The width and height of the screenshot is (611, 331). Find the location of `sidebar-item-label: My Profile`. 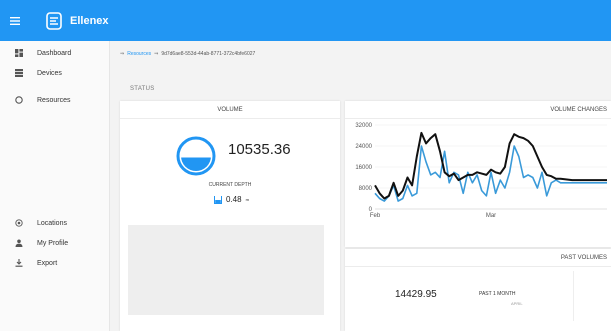

sidebar-item-label: My Profile is located at coordinates (53, 243).